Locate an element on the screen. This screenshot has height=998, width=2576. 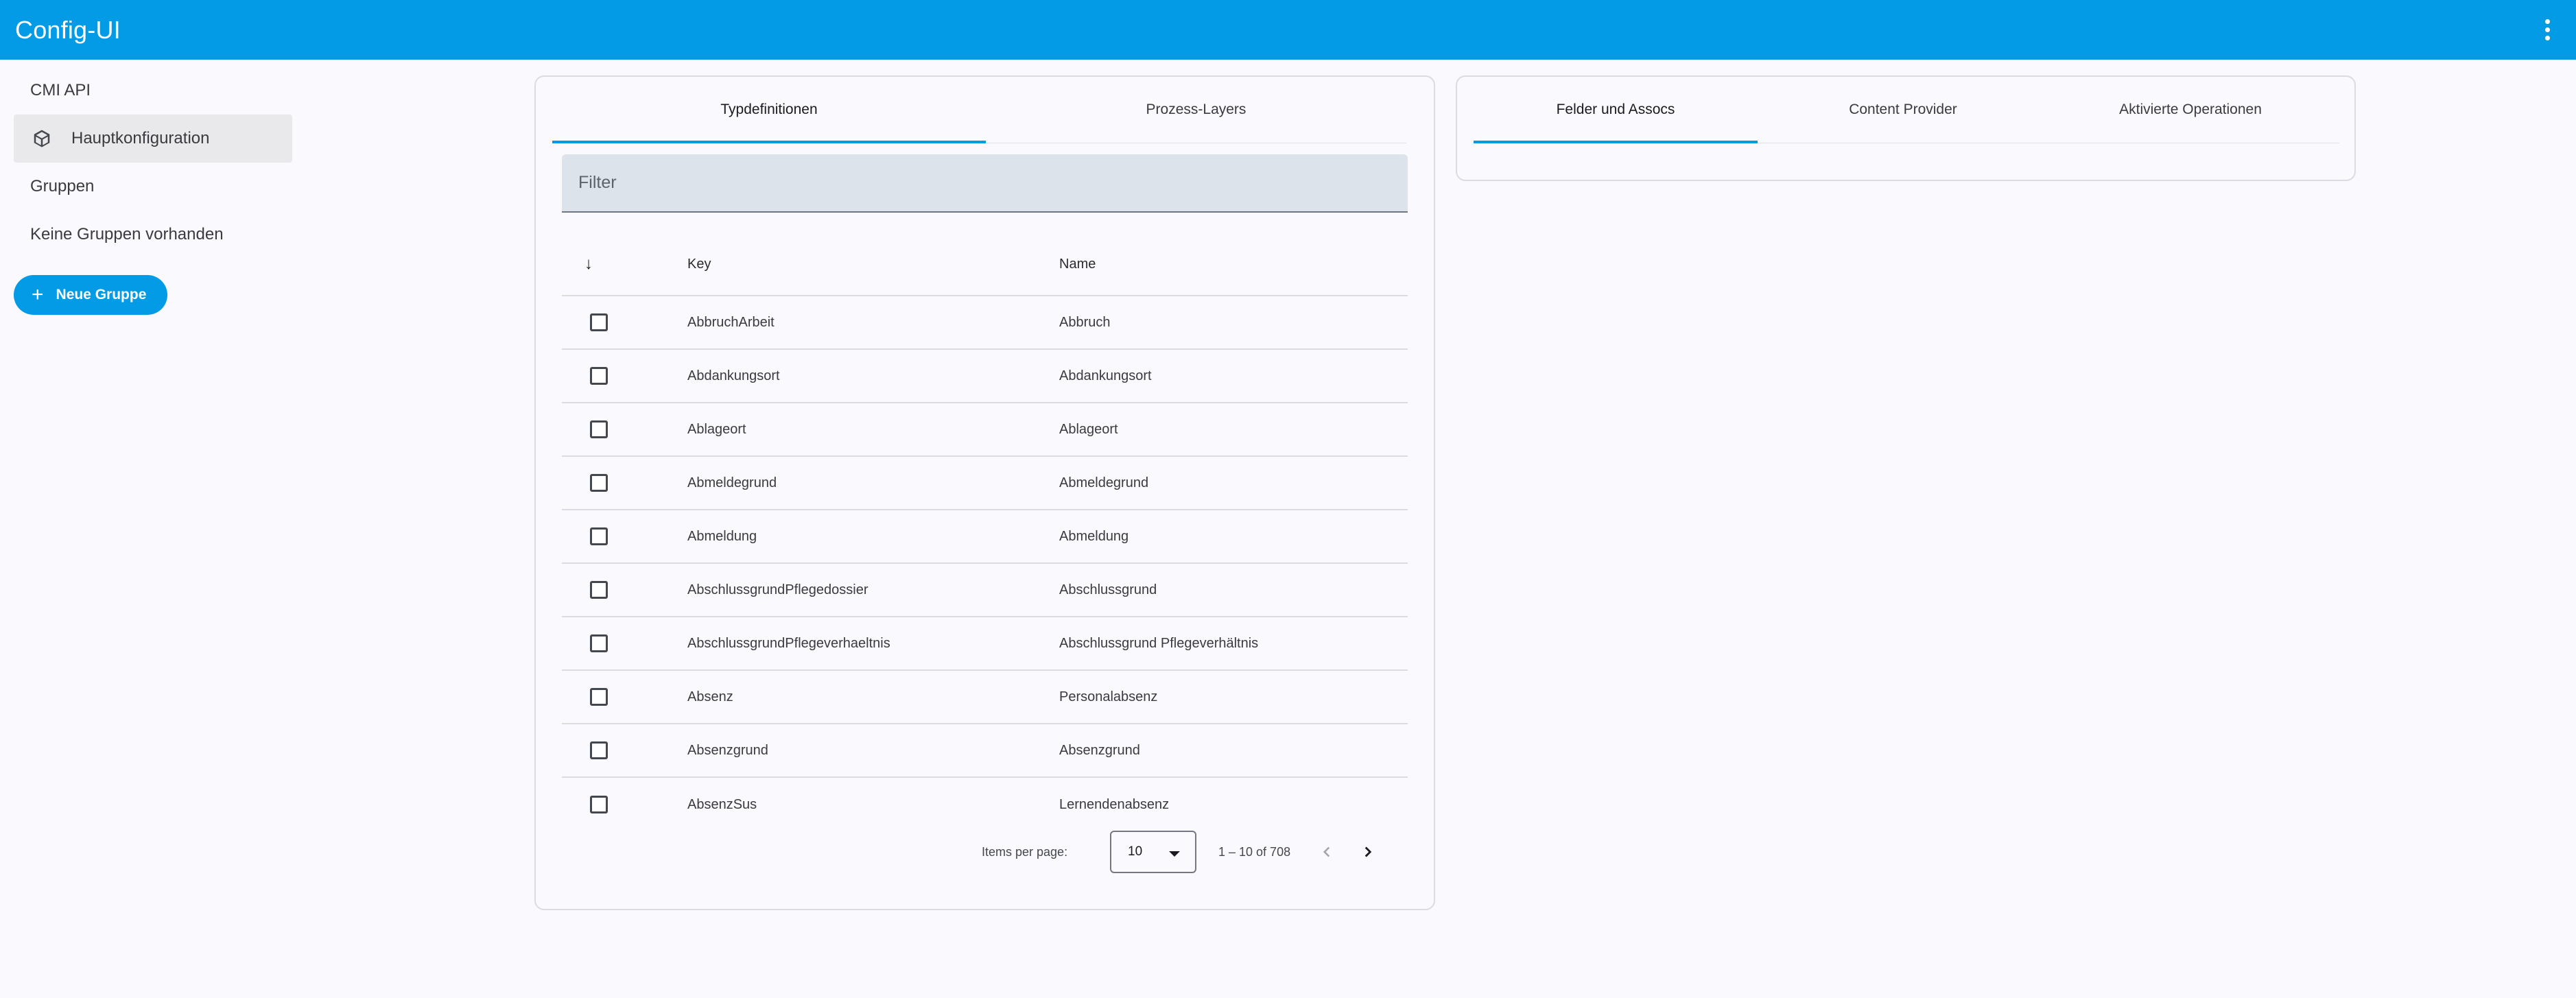
new-group-label: Neue Gruppe is located at coordinates (101, 294).